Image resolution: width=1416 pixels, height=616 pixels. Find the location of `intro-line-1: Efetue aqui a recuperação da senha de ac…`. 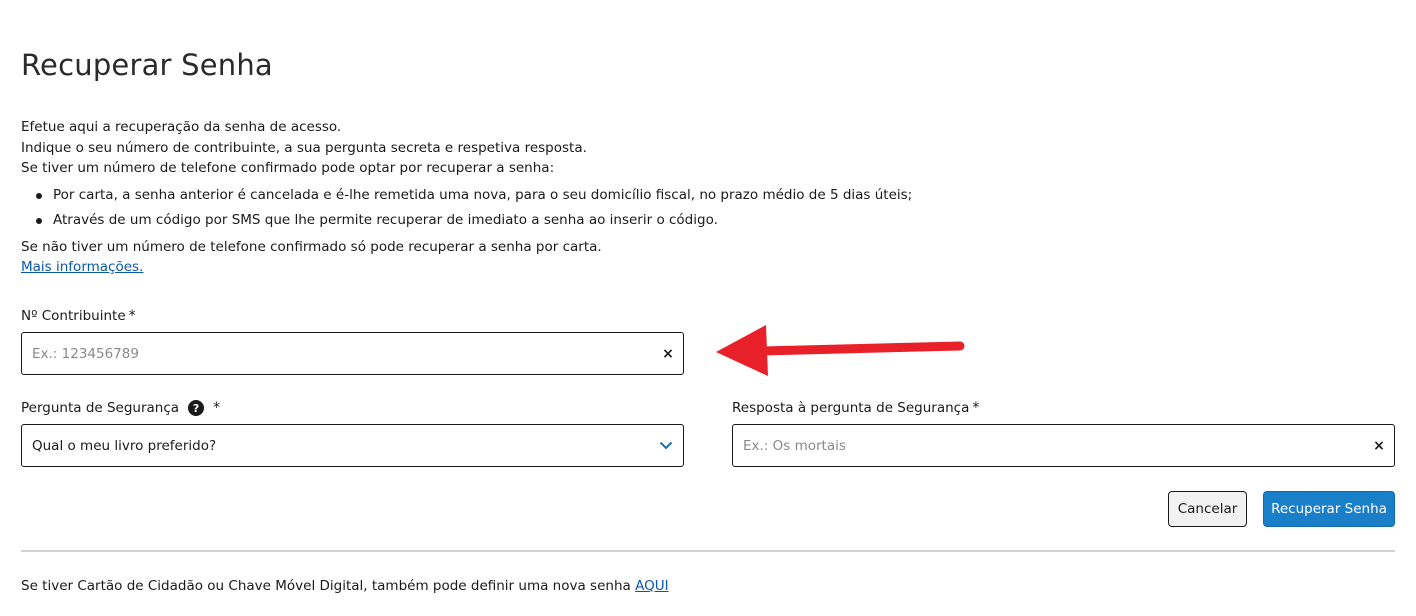

intro-line-1: Efetue aqui a recuperação da senha de ac… is located at coordinates (181, 127).